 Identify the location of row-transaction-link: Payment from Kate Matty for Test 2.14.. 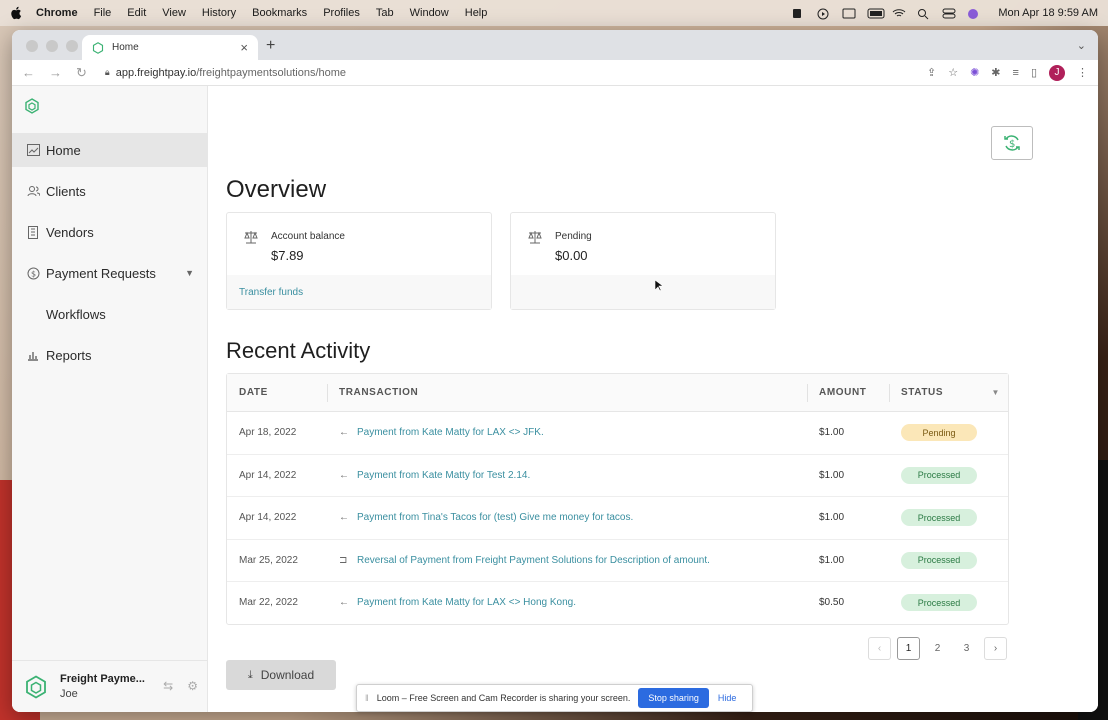
(443, 475).